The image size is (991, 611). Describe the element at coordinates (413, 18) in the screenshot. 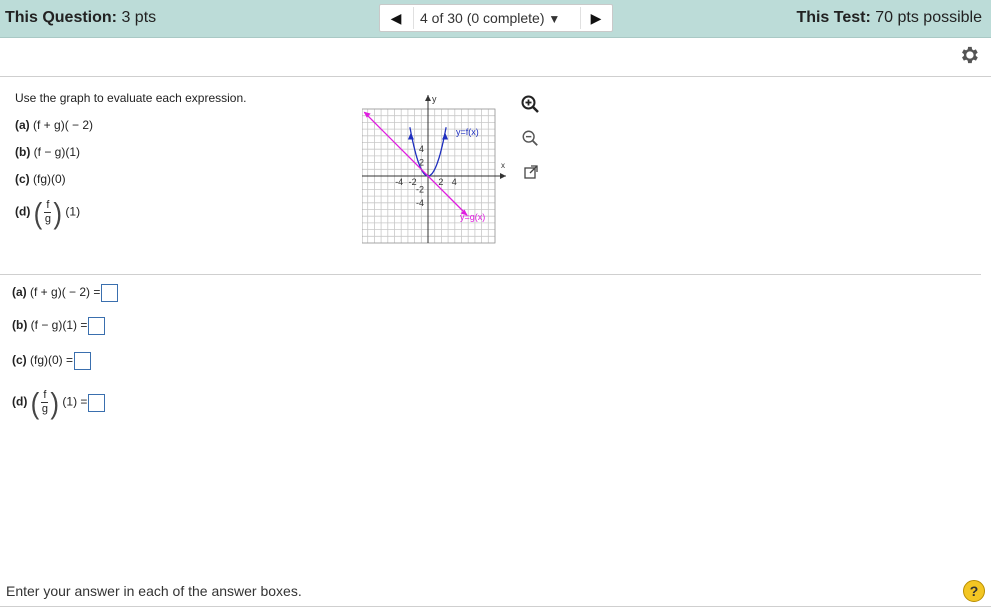

I see `nav-divider` at that location.